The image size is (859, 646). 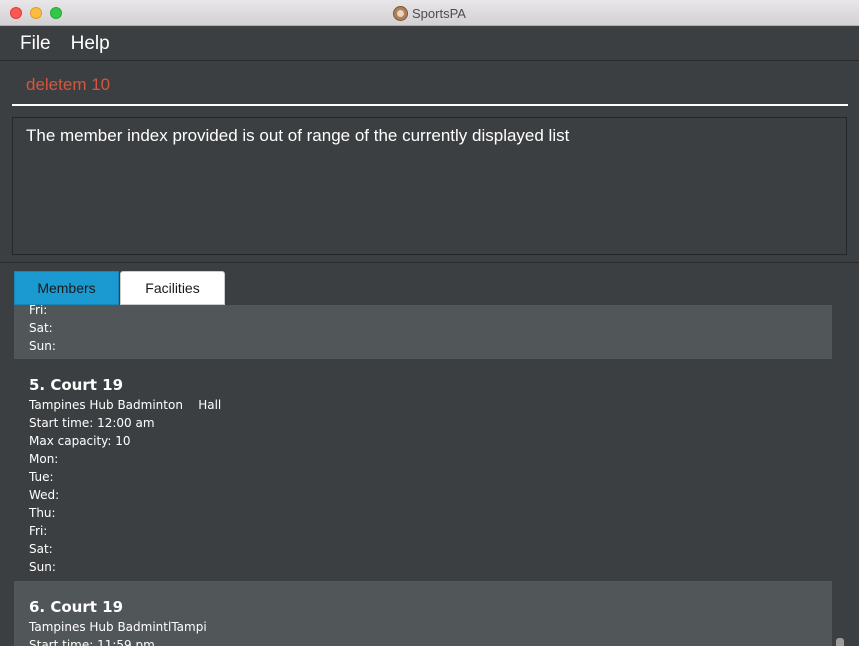 What do you see at coordinates (423, 332) in the screenshot?
I see `list-item: Fri: Sat: Sun:` at bounding box center [423, 332].